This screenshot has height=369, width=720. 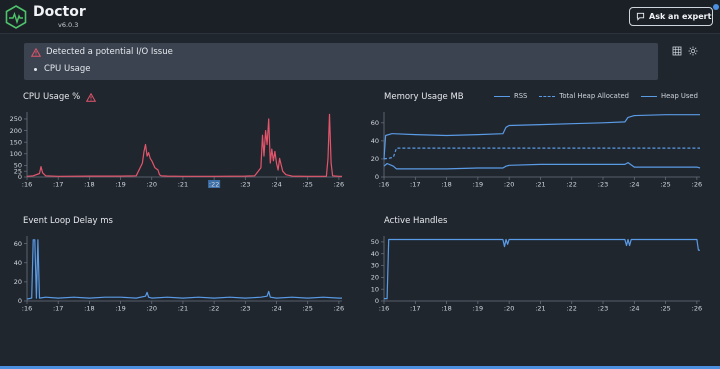 What do you see at coordinates (35, 69) in the screenshot?
I see `bullet` at bounding box center [35, 69].